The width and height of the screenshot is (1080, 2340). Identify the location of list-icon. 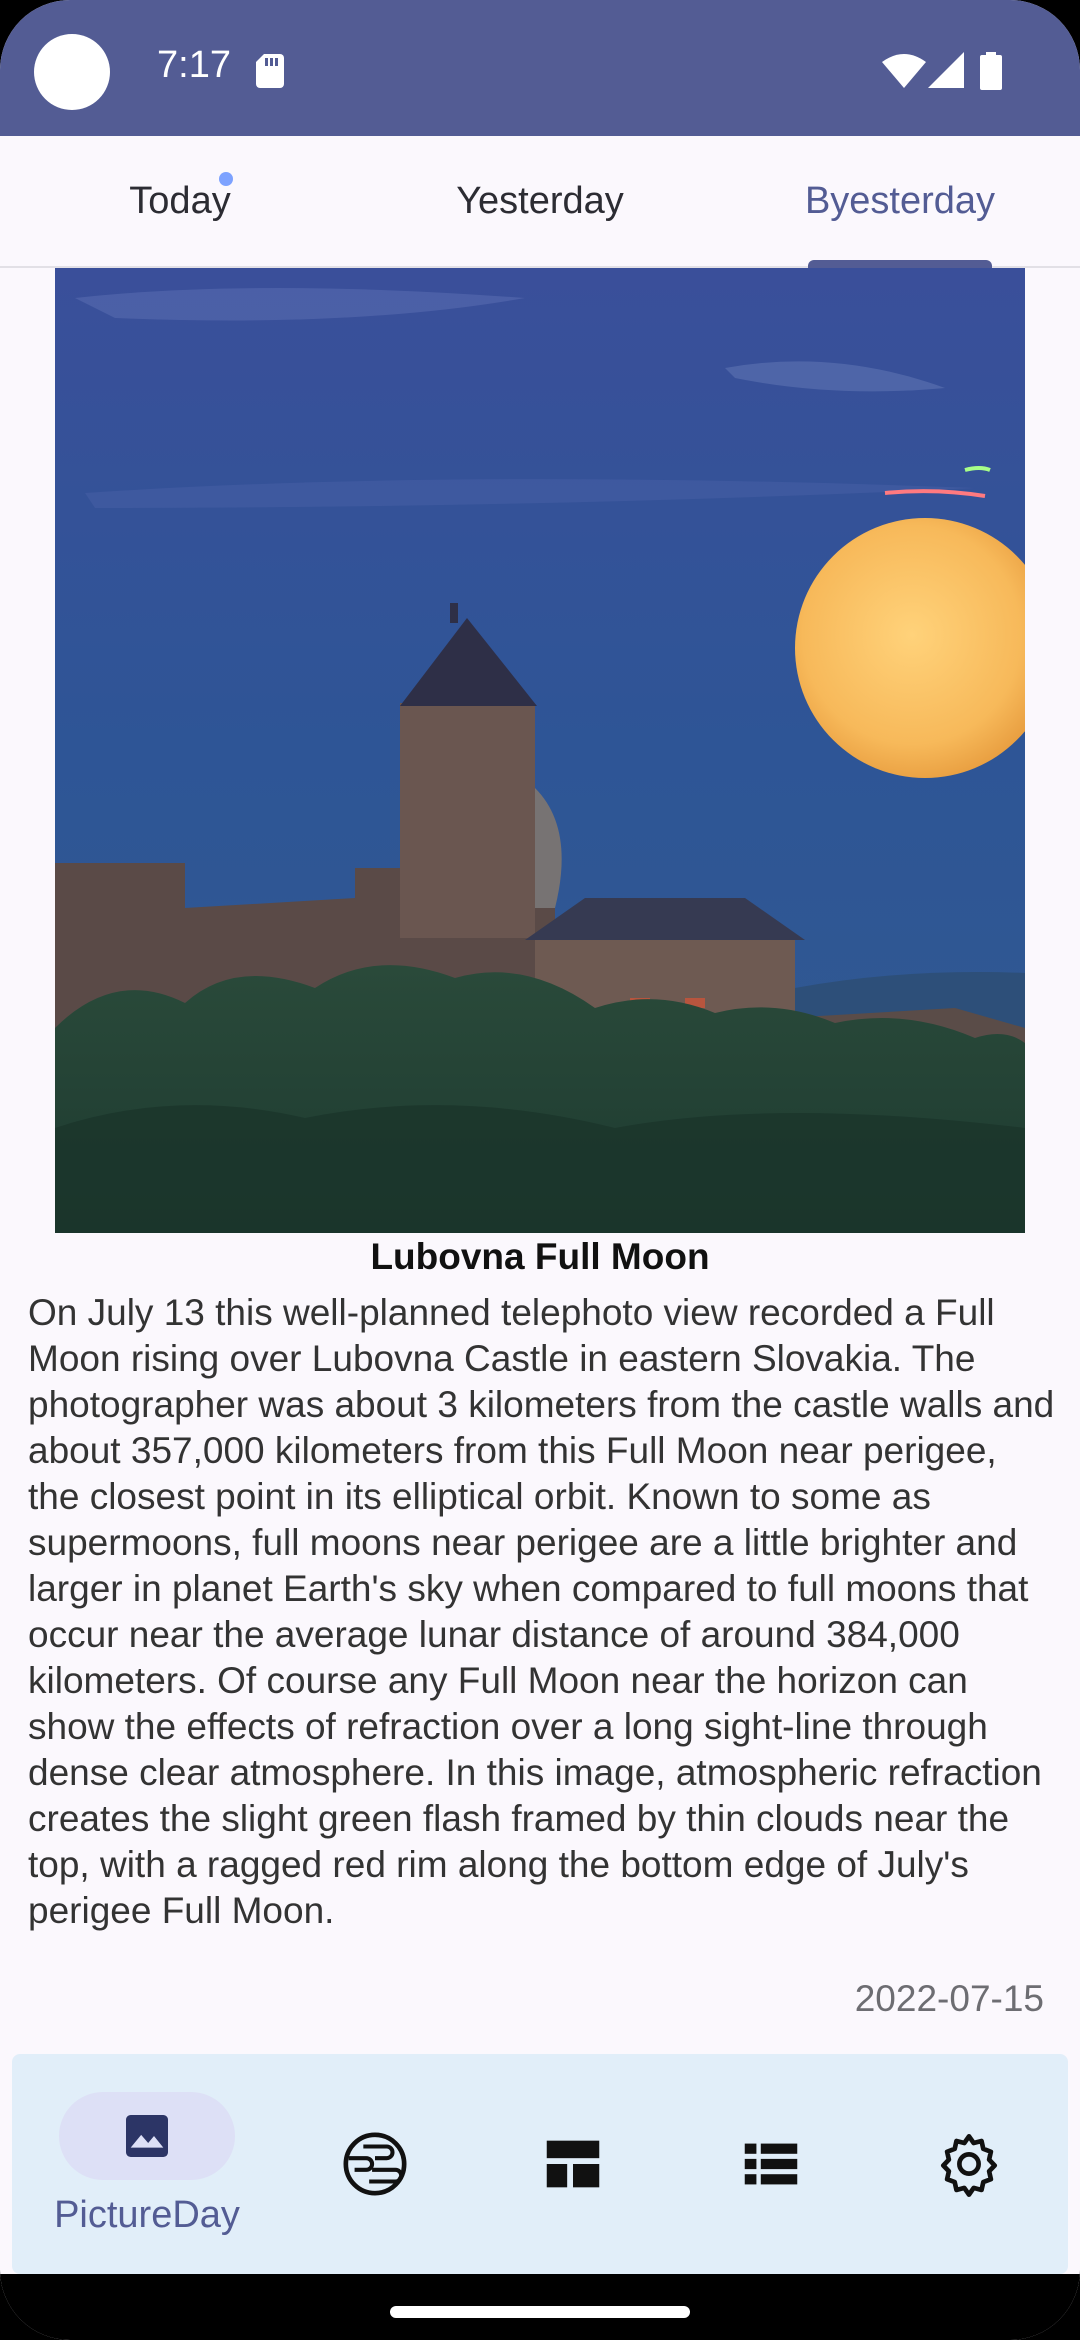
(771, 2164).